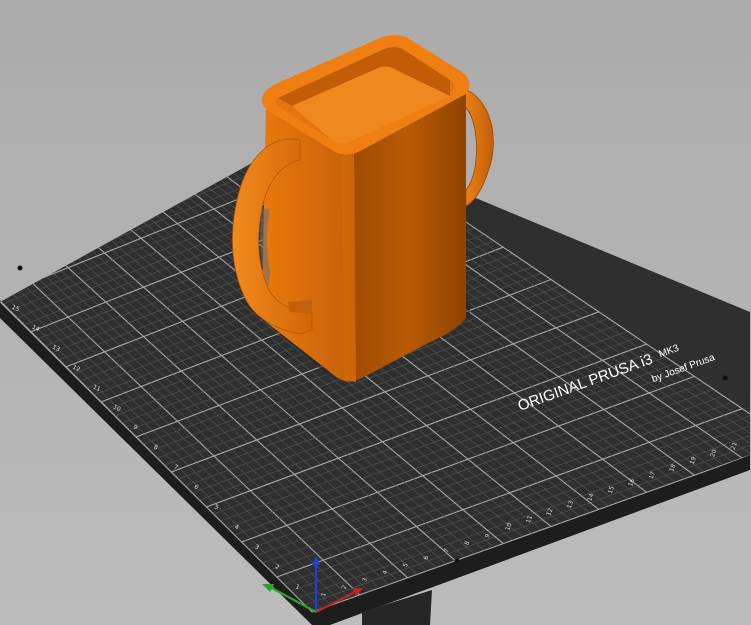 The width and height of the screenshot is (751, 625). Describe the element at coordinates (477, 147) in the screenshot. I see `mug-right-handle` at that location.